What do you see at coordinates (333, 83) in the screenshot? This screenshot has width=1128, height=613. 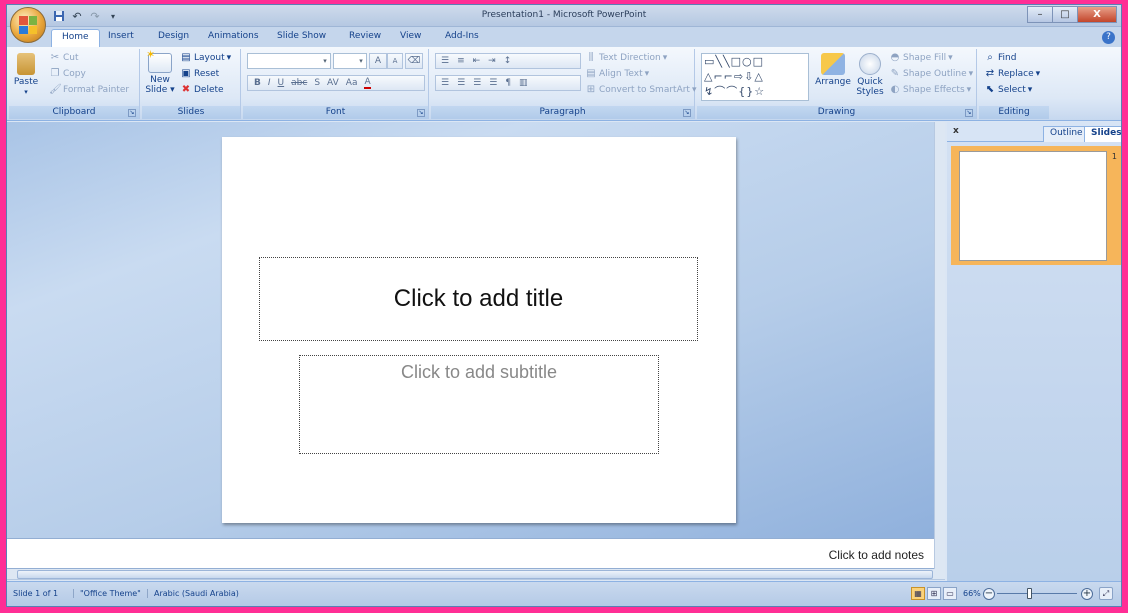 I see `character-spacing-button: AV` at bounding box center [333, 83].